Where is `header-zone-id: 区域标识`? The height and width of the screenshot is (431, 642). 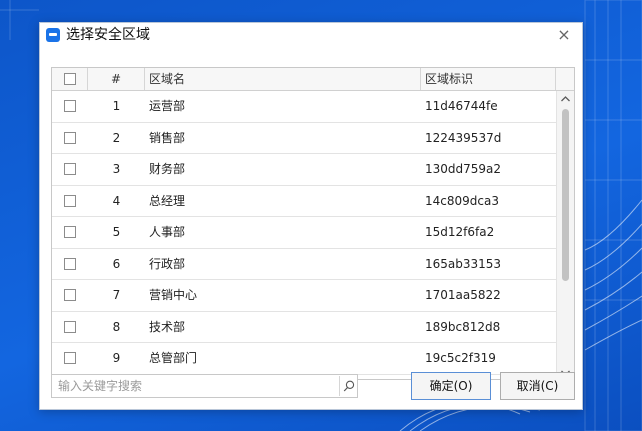
header-zone-id: 区域标识 is located at coordinates (488, 79).